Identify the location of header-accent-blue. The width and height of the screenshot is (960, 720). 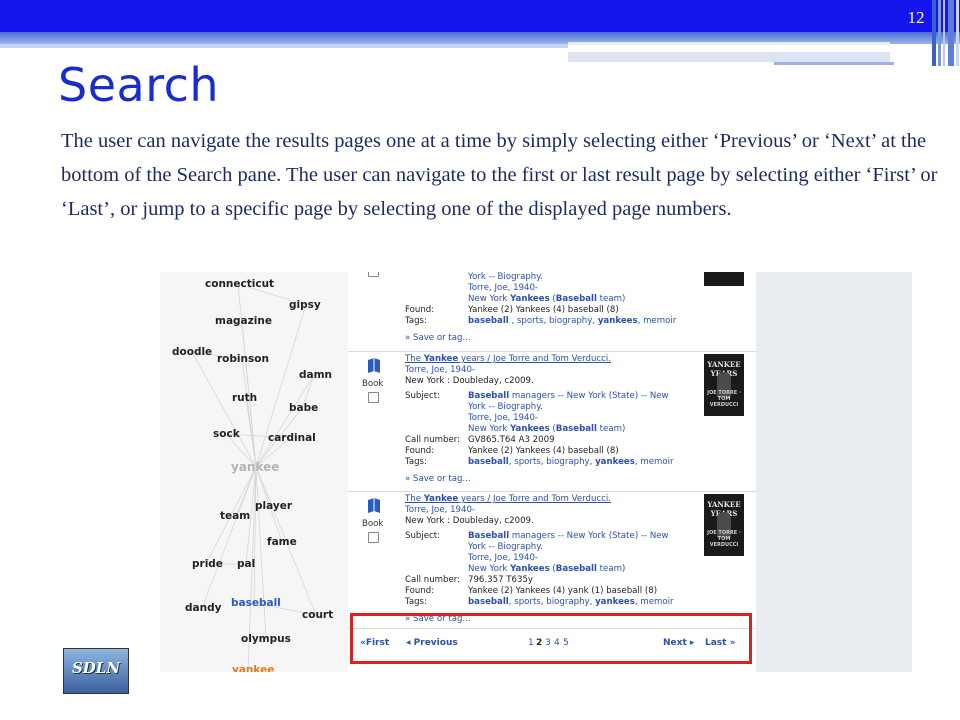
(834, 63).